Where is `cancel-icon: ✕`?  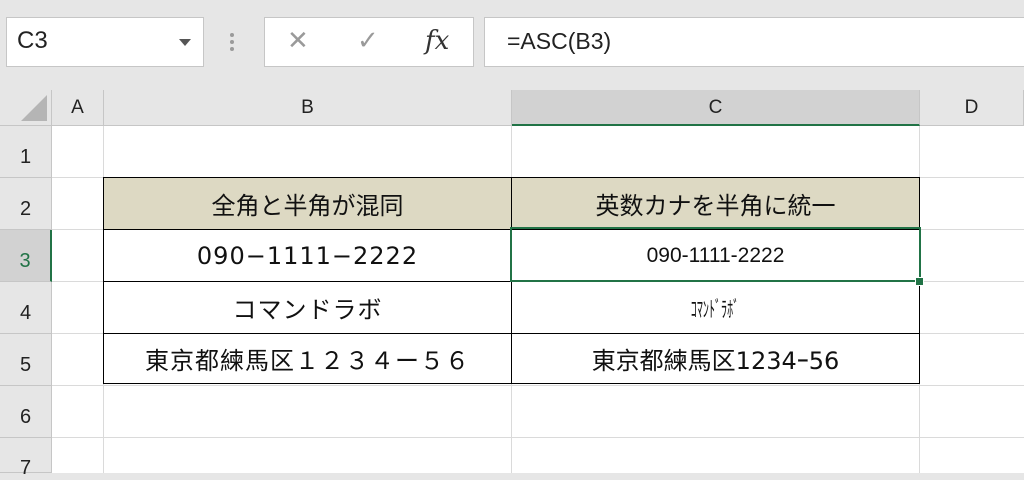 cancel-icon: ✕ is located at coordinates (298, 41).